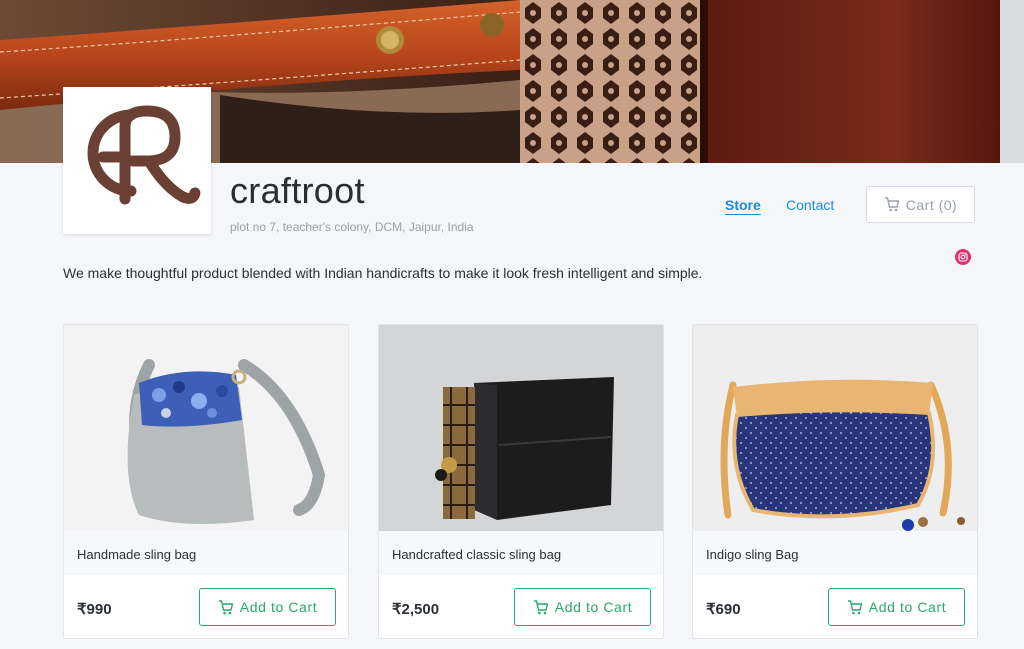  I want to click on instagram-icon, so click(963, 257).